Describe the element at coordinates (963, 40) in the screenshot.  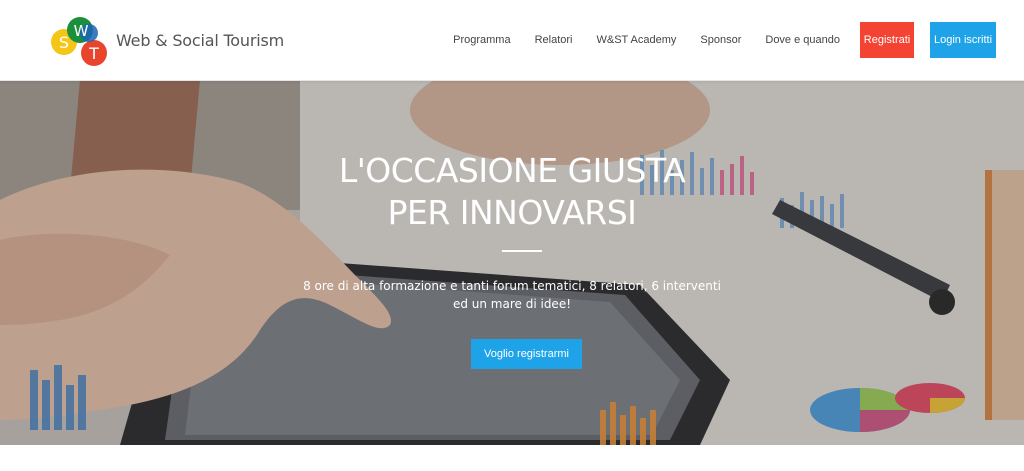
I see `login-button: Login iscritti` at that location.